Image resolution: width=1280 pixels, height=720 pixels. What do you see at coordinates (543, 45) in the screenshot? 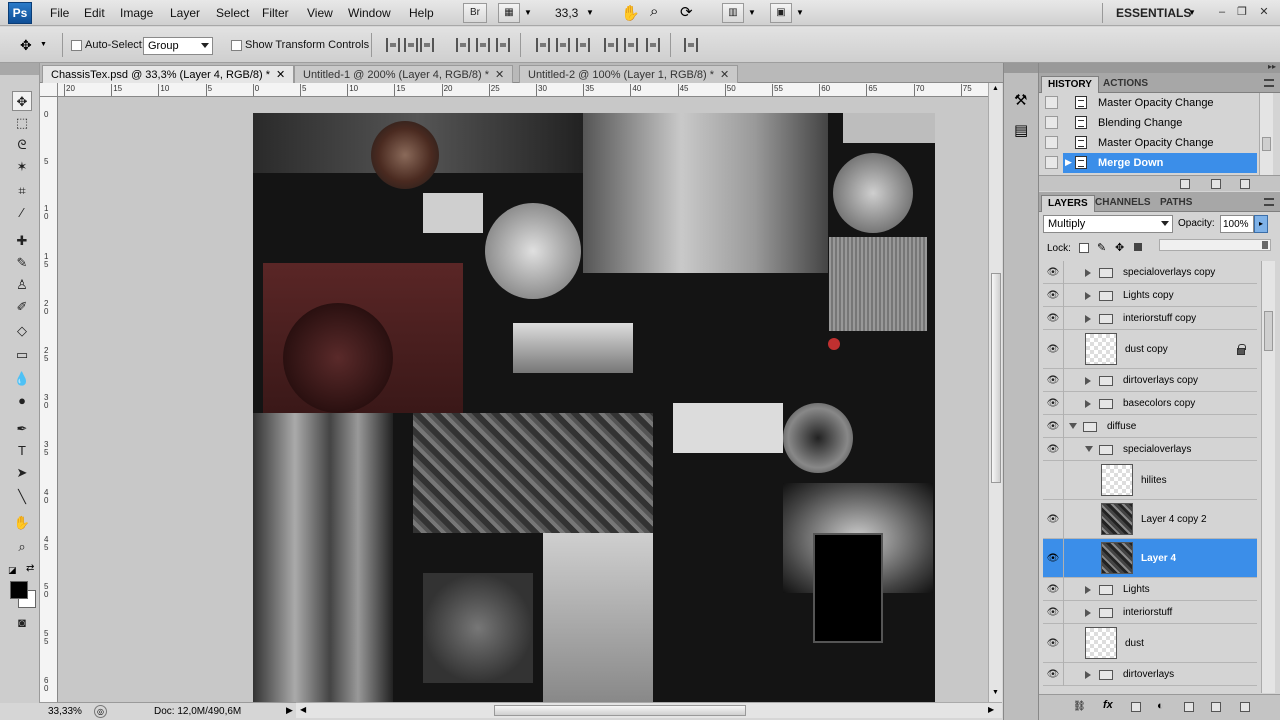
I see `distribute-top-icon` at bounding box center [543, 45].